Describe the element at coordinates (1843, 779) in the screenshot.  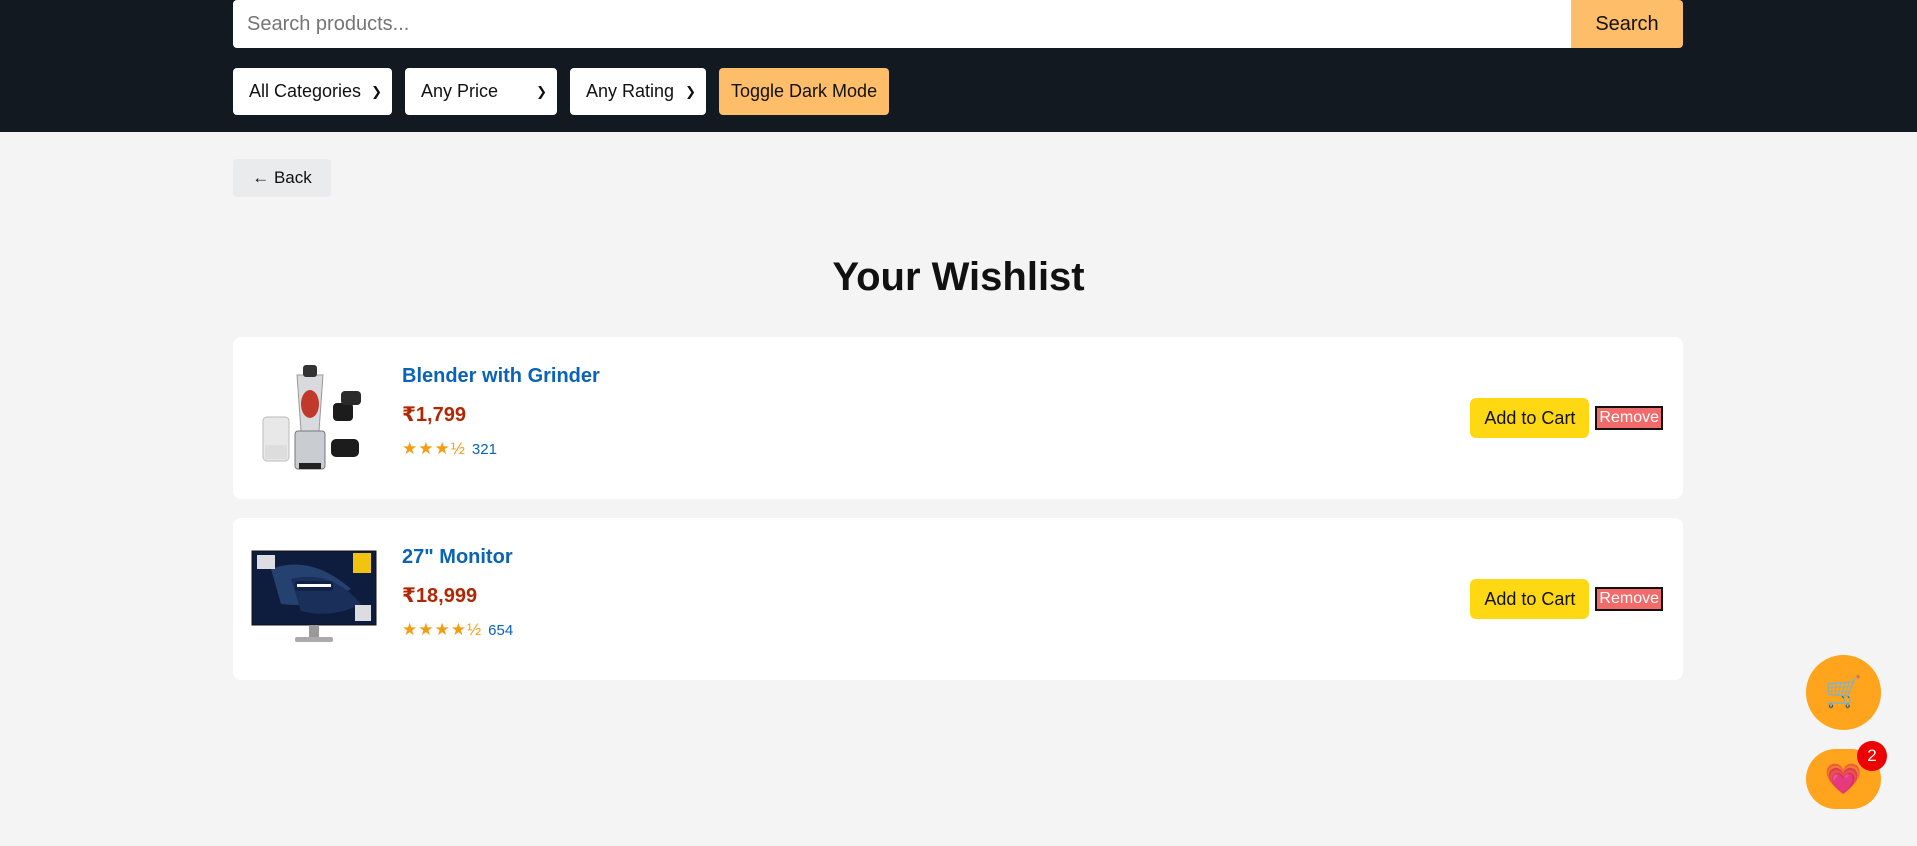
I see `heart-icon: 💗` at that location.